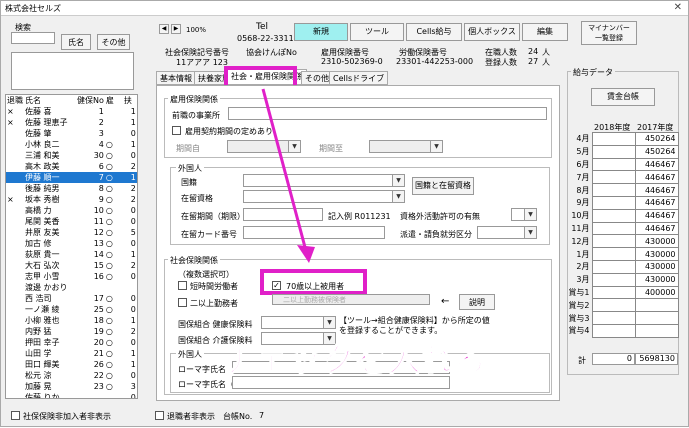 The image size is (689, 428). What do you see at coordinates (355, 360) in the screenshot?
I see `overlay-instruction: チェックを入れる` at bounding box center [355, 360].